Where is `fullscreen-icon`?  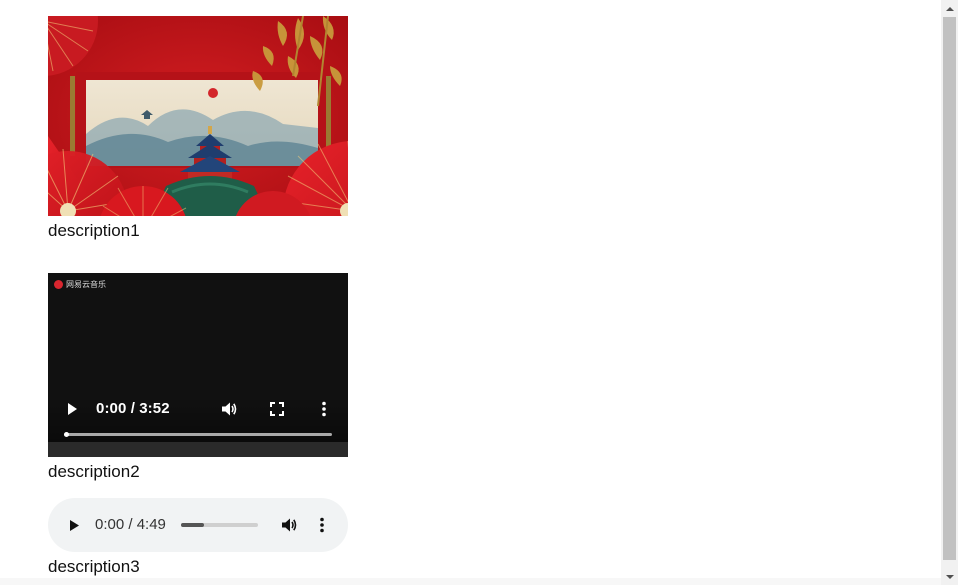
fullscreen-icon is located at coordinates (277, 409).